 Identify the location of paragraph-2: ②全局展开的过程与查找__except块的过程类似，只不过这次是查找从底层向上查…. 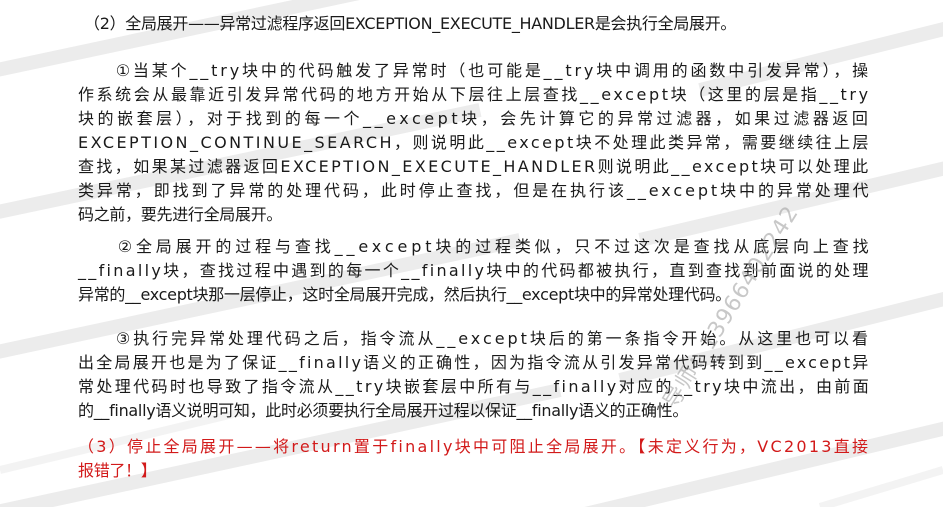
(475, 271).